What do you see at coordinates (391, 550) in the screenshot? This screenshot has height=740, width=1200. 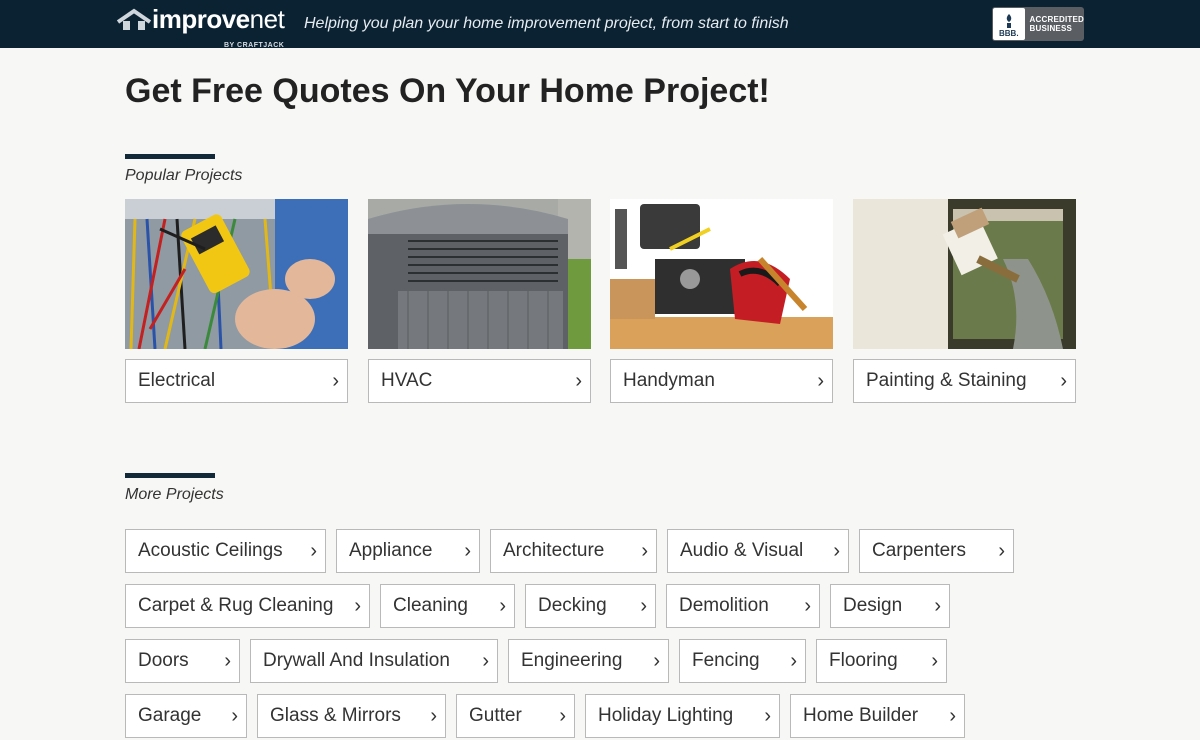 I see `project-chip-label: Appliance` at bounding box center [391, 550].